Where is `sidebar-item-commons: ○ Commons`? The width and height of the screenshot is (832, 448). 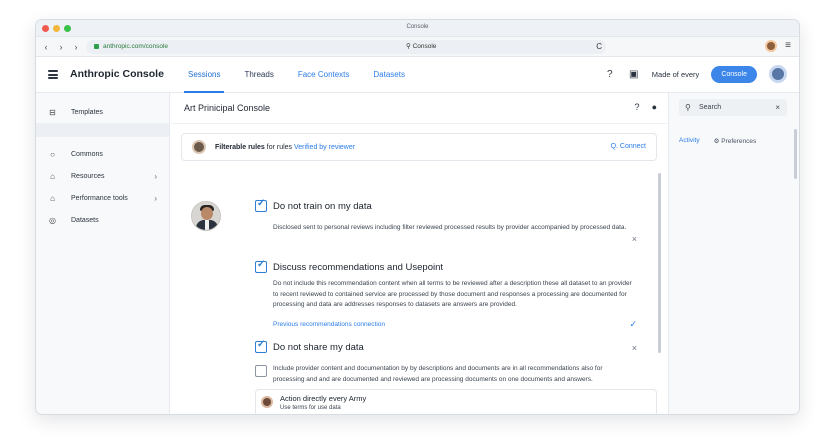
sidebar-item-commons: ○ Commons is located at coordinates (102, 154).